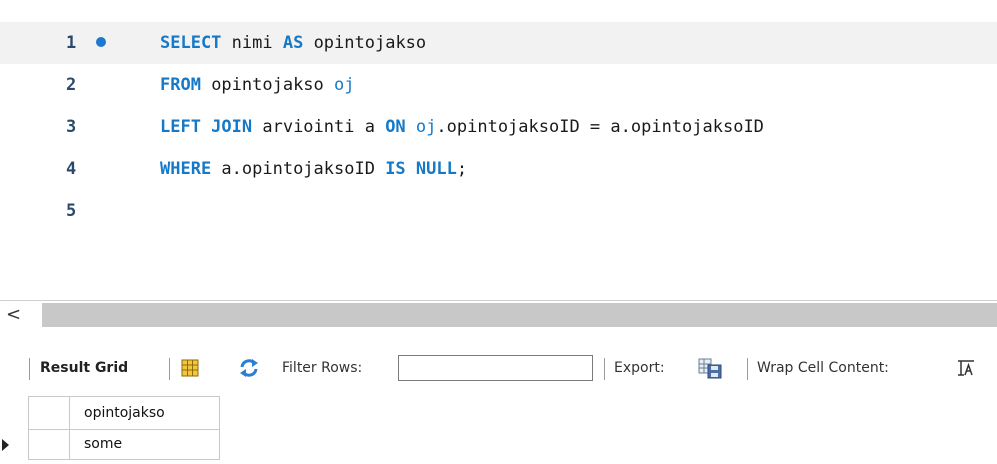 This screenshot has width=997, height=464. I want to click on sql-keyword: SELECT, so click(191, 43).